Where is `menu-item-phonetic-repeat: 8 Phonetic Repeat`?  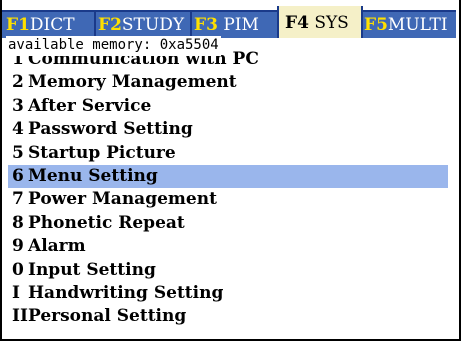 menu-item-phonetic-repeat: 8 Phonetic Repeat is located at coordinates (228, 223).